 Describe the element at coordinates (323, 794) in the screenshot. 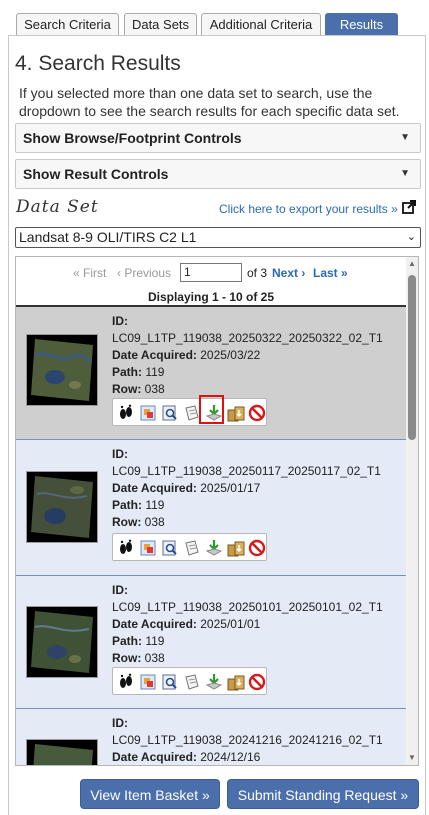

I see `submit-standing-request-button: Submit Standing Request »` at that location.